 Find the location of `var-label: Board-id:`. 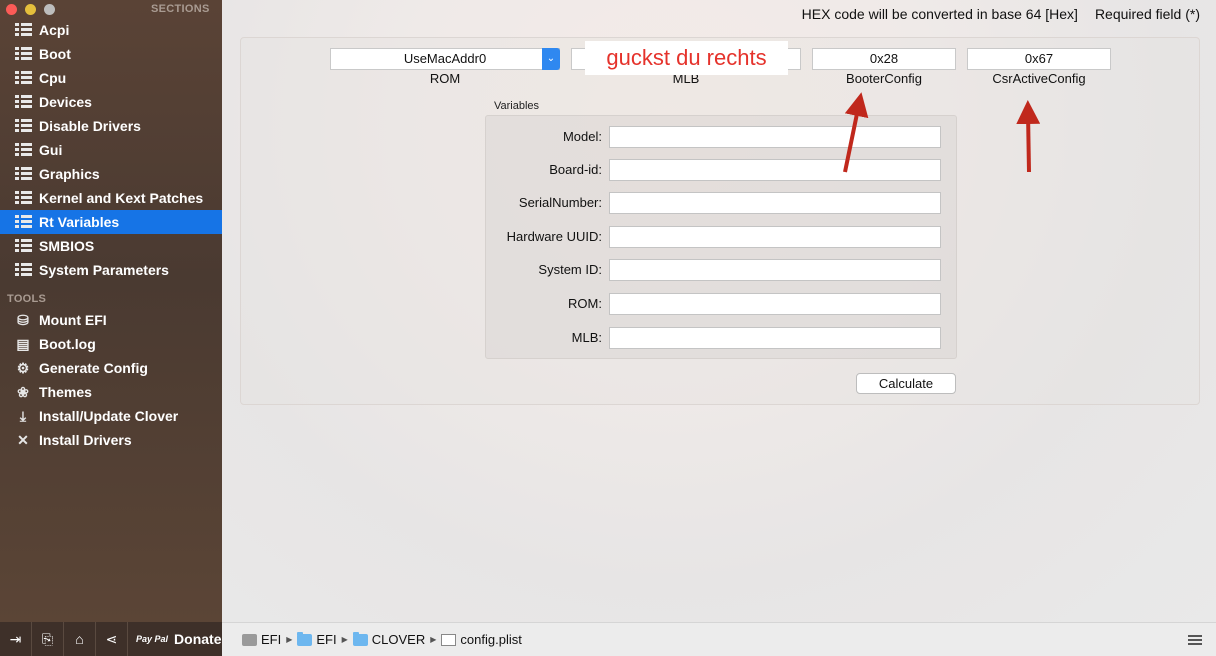

var-label: Board-id: is located at coordinates (575, 169).